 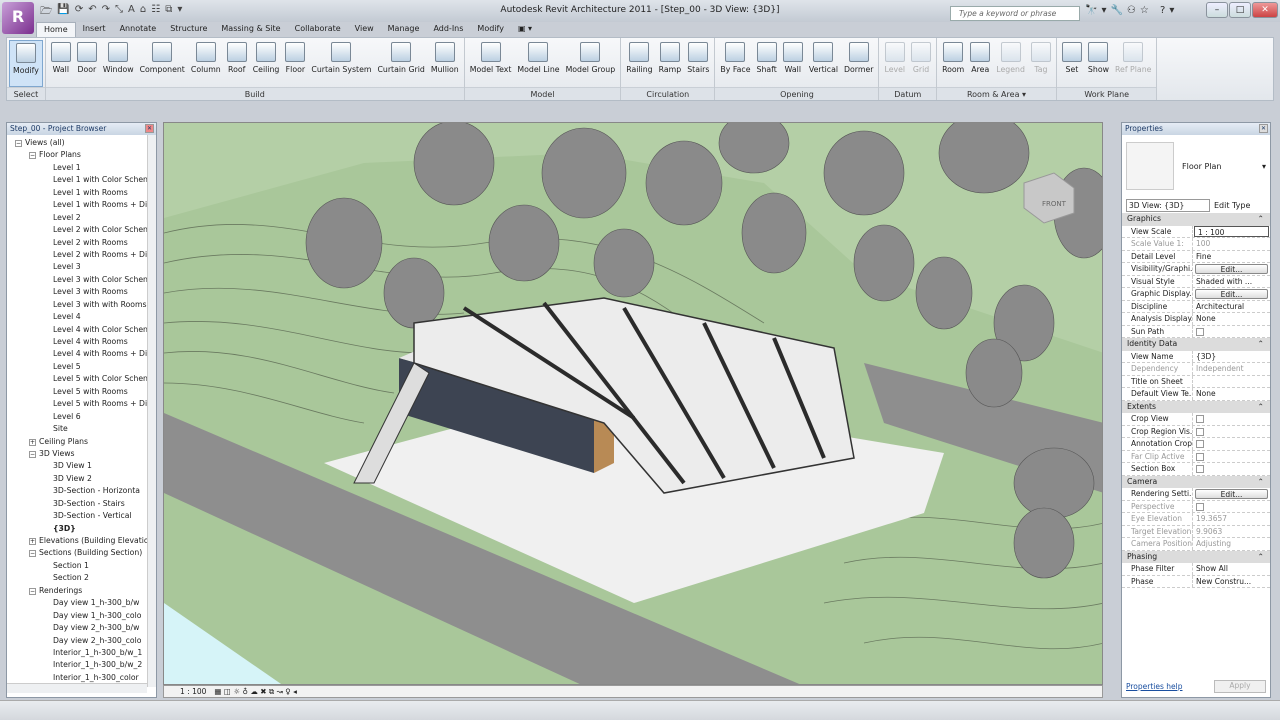 What do you see at coordinates (1196, 344) in the screenshot?
I see `section-identity-data: Identity Data` at bounding box center [1196, 344].